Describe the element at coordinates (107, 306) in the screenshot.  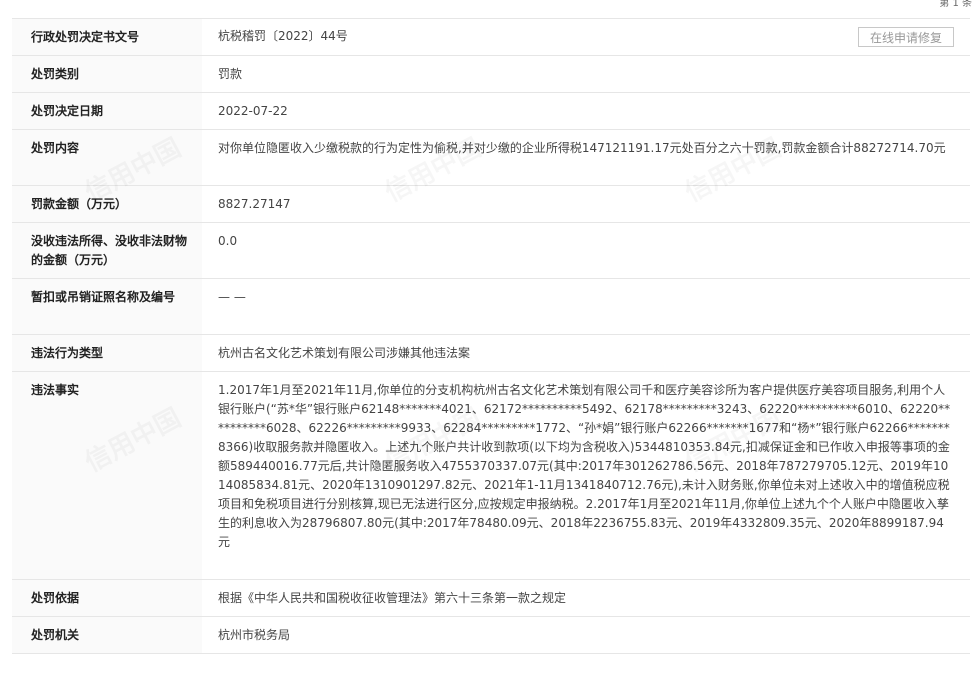
I see `row-label: 暂扣或吊销证照名称及编号` at that location.